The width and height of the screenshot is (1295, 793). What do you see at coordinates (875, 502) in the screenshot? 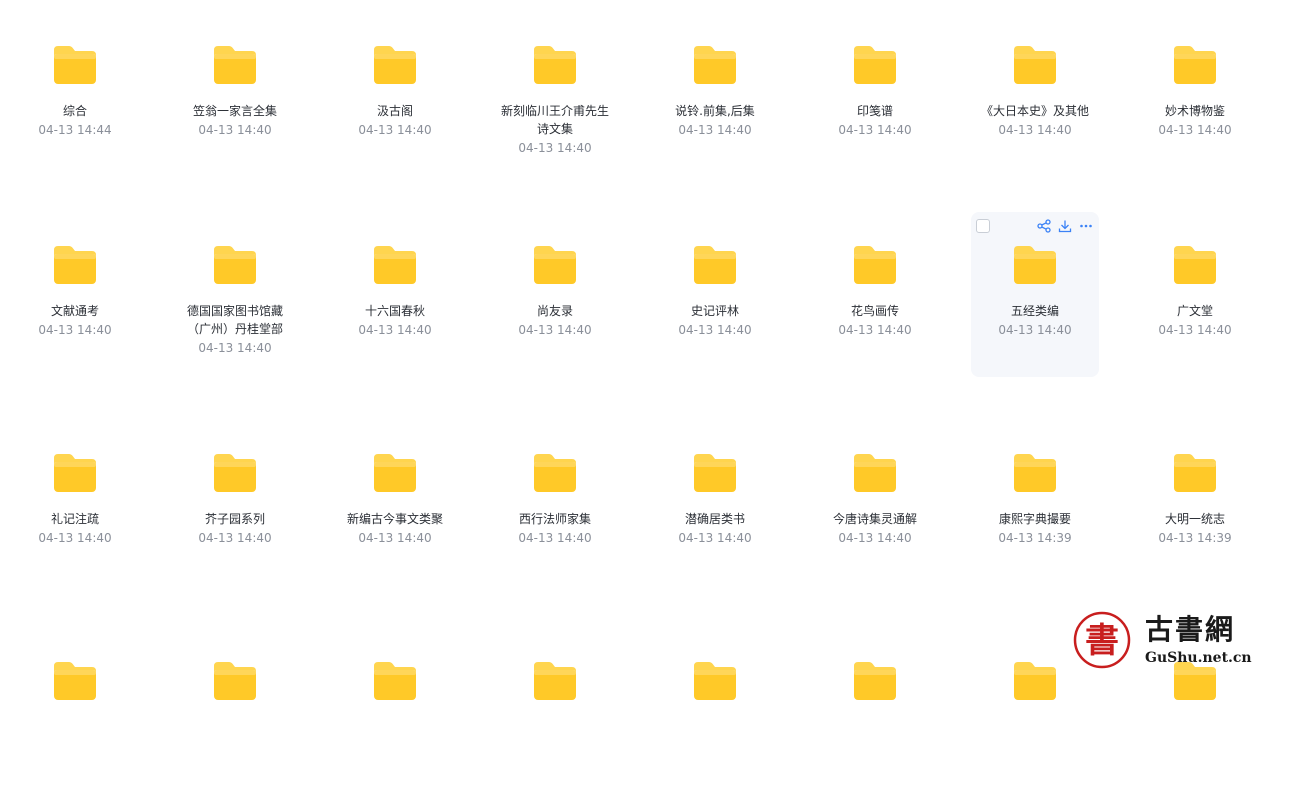
I see `folder-item: 今唐诗集灵通解 04-13 14:40` at bounding box center [875, 502].